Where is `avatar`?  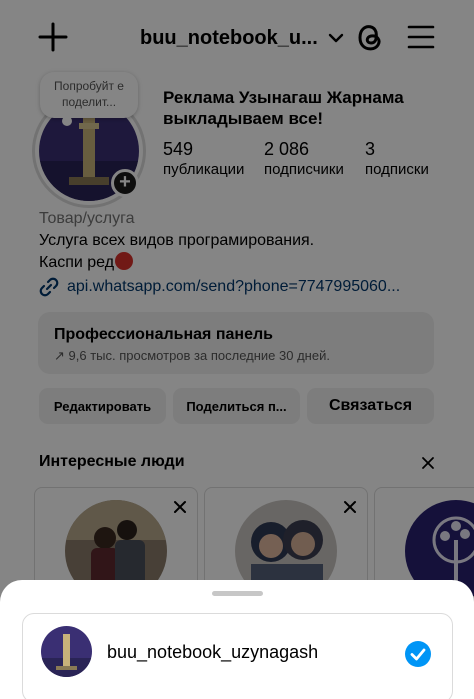 avatar is located at coordinates (66, 651).